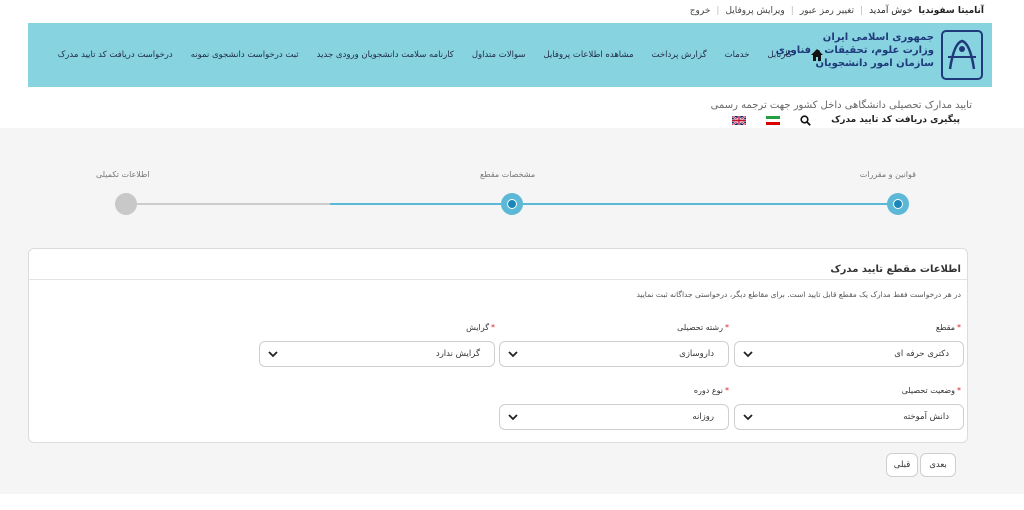 Image resolution: width=1024 pixels, height=510 pixels. Describe the element at coordinates (512, 204) in the screenshot. I see `step-dot-degree-info` at that location.